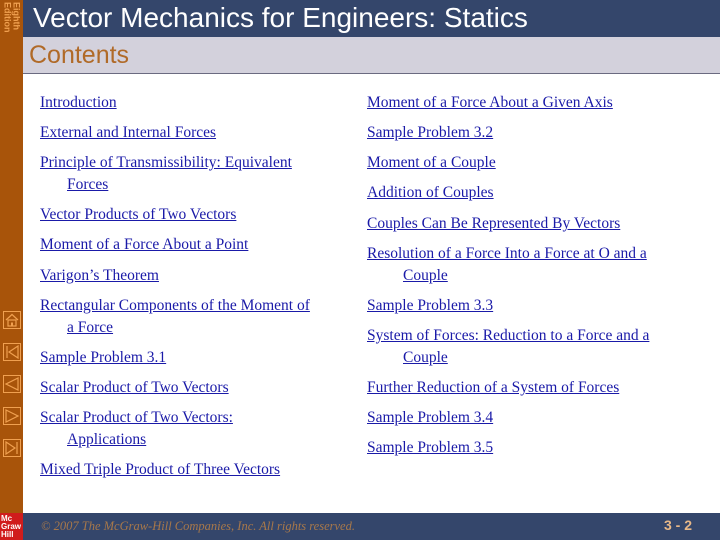 The image size is (720, 540). What do you see at coordinates (136, 417) in the screenshot?
I see `toc-link-text: Scalar Product of Two Vectors:` at bounding box center [136, 417].